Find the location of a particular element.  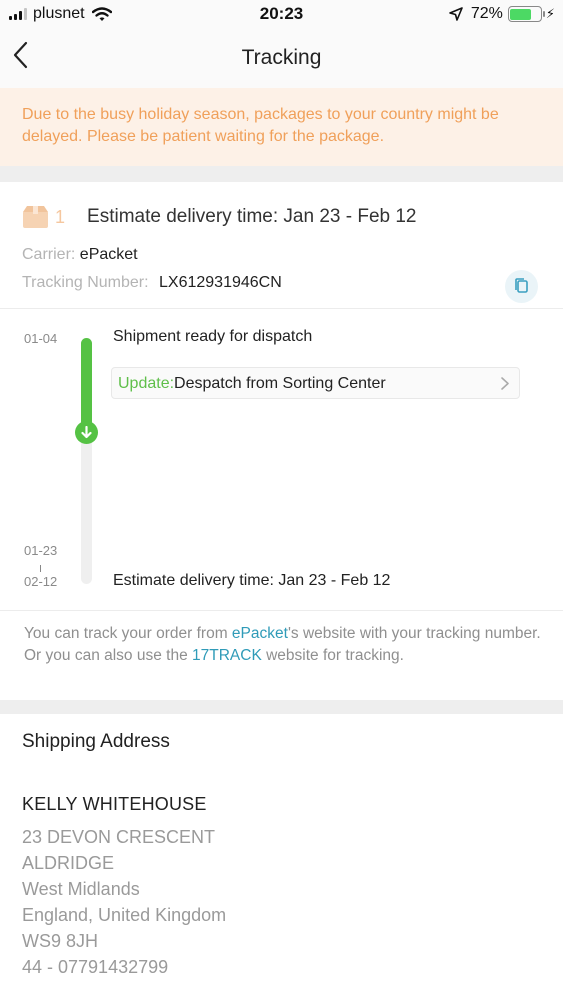

page-title: Tracking is located at coordinates (281, 57).